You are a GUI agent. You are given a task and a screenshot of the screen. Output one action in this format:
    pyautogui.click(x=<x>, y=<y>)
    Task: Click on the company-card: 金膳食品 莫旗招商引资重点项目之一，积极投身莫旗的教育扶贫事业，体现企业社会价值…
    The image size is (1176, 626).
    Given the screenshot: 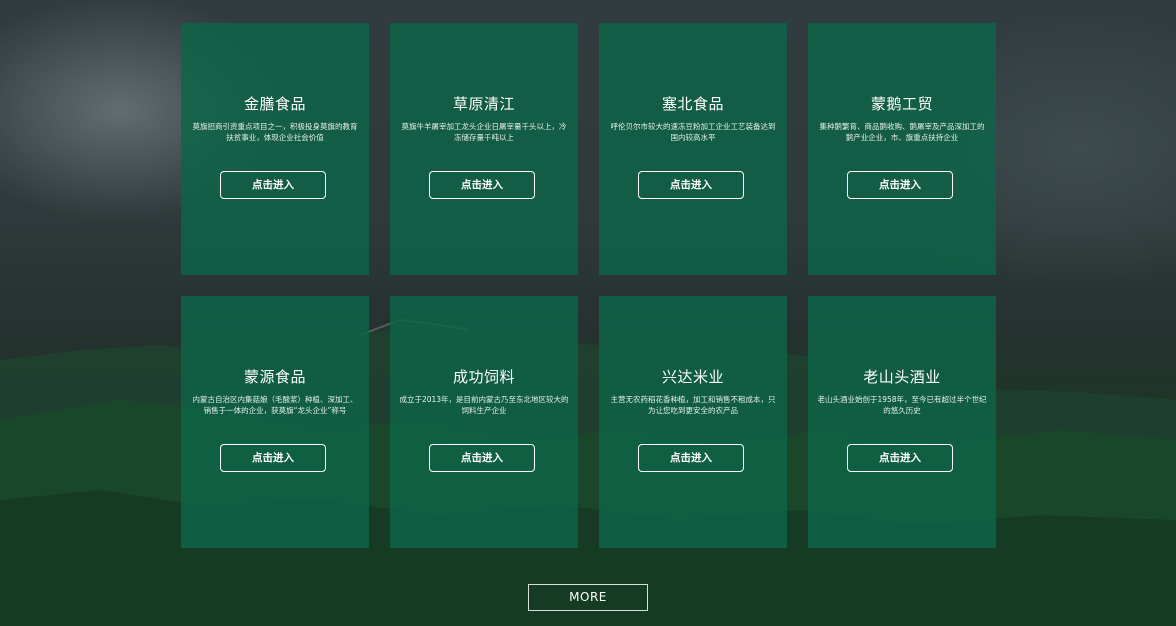 What is the action you would take?
    pyautogui.click(x=275, y=149)
    